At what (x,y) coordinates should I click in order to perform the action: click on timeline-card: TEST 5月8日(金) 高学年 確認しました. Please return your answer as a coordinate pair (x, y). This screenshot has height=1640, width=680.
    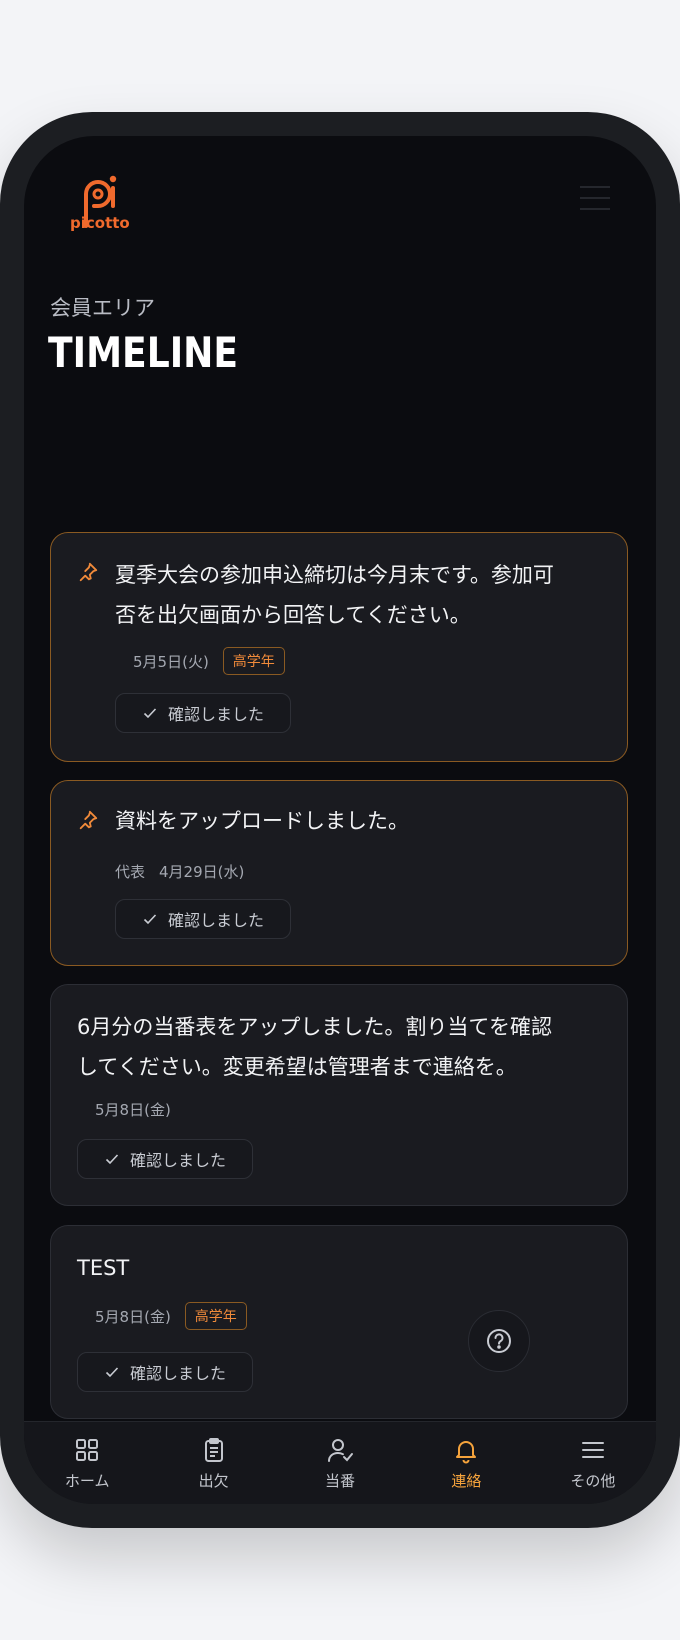
    Looking at the image, I should click on (339, 1322).